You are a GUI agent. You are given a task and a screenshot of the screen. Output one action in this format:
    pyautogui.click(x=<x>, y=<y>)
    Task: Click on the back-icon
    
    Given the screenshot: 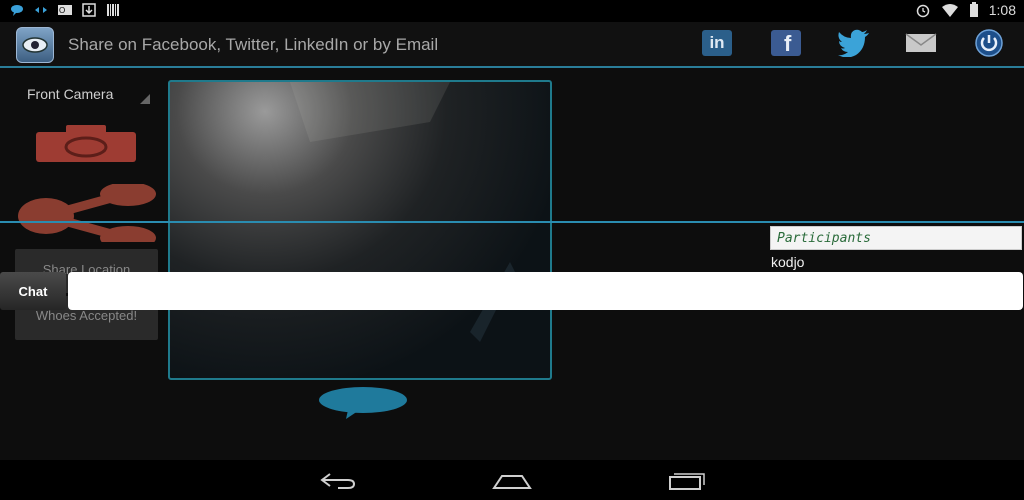 What is the action you would take?
    pyautogui.click(x=338, y=481)
    